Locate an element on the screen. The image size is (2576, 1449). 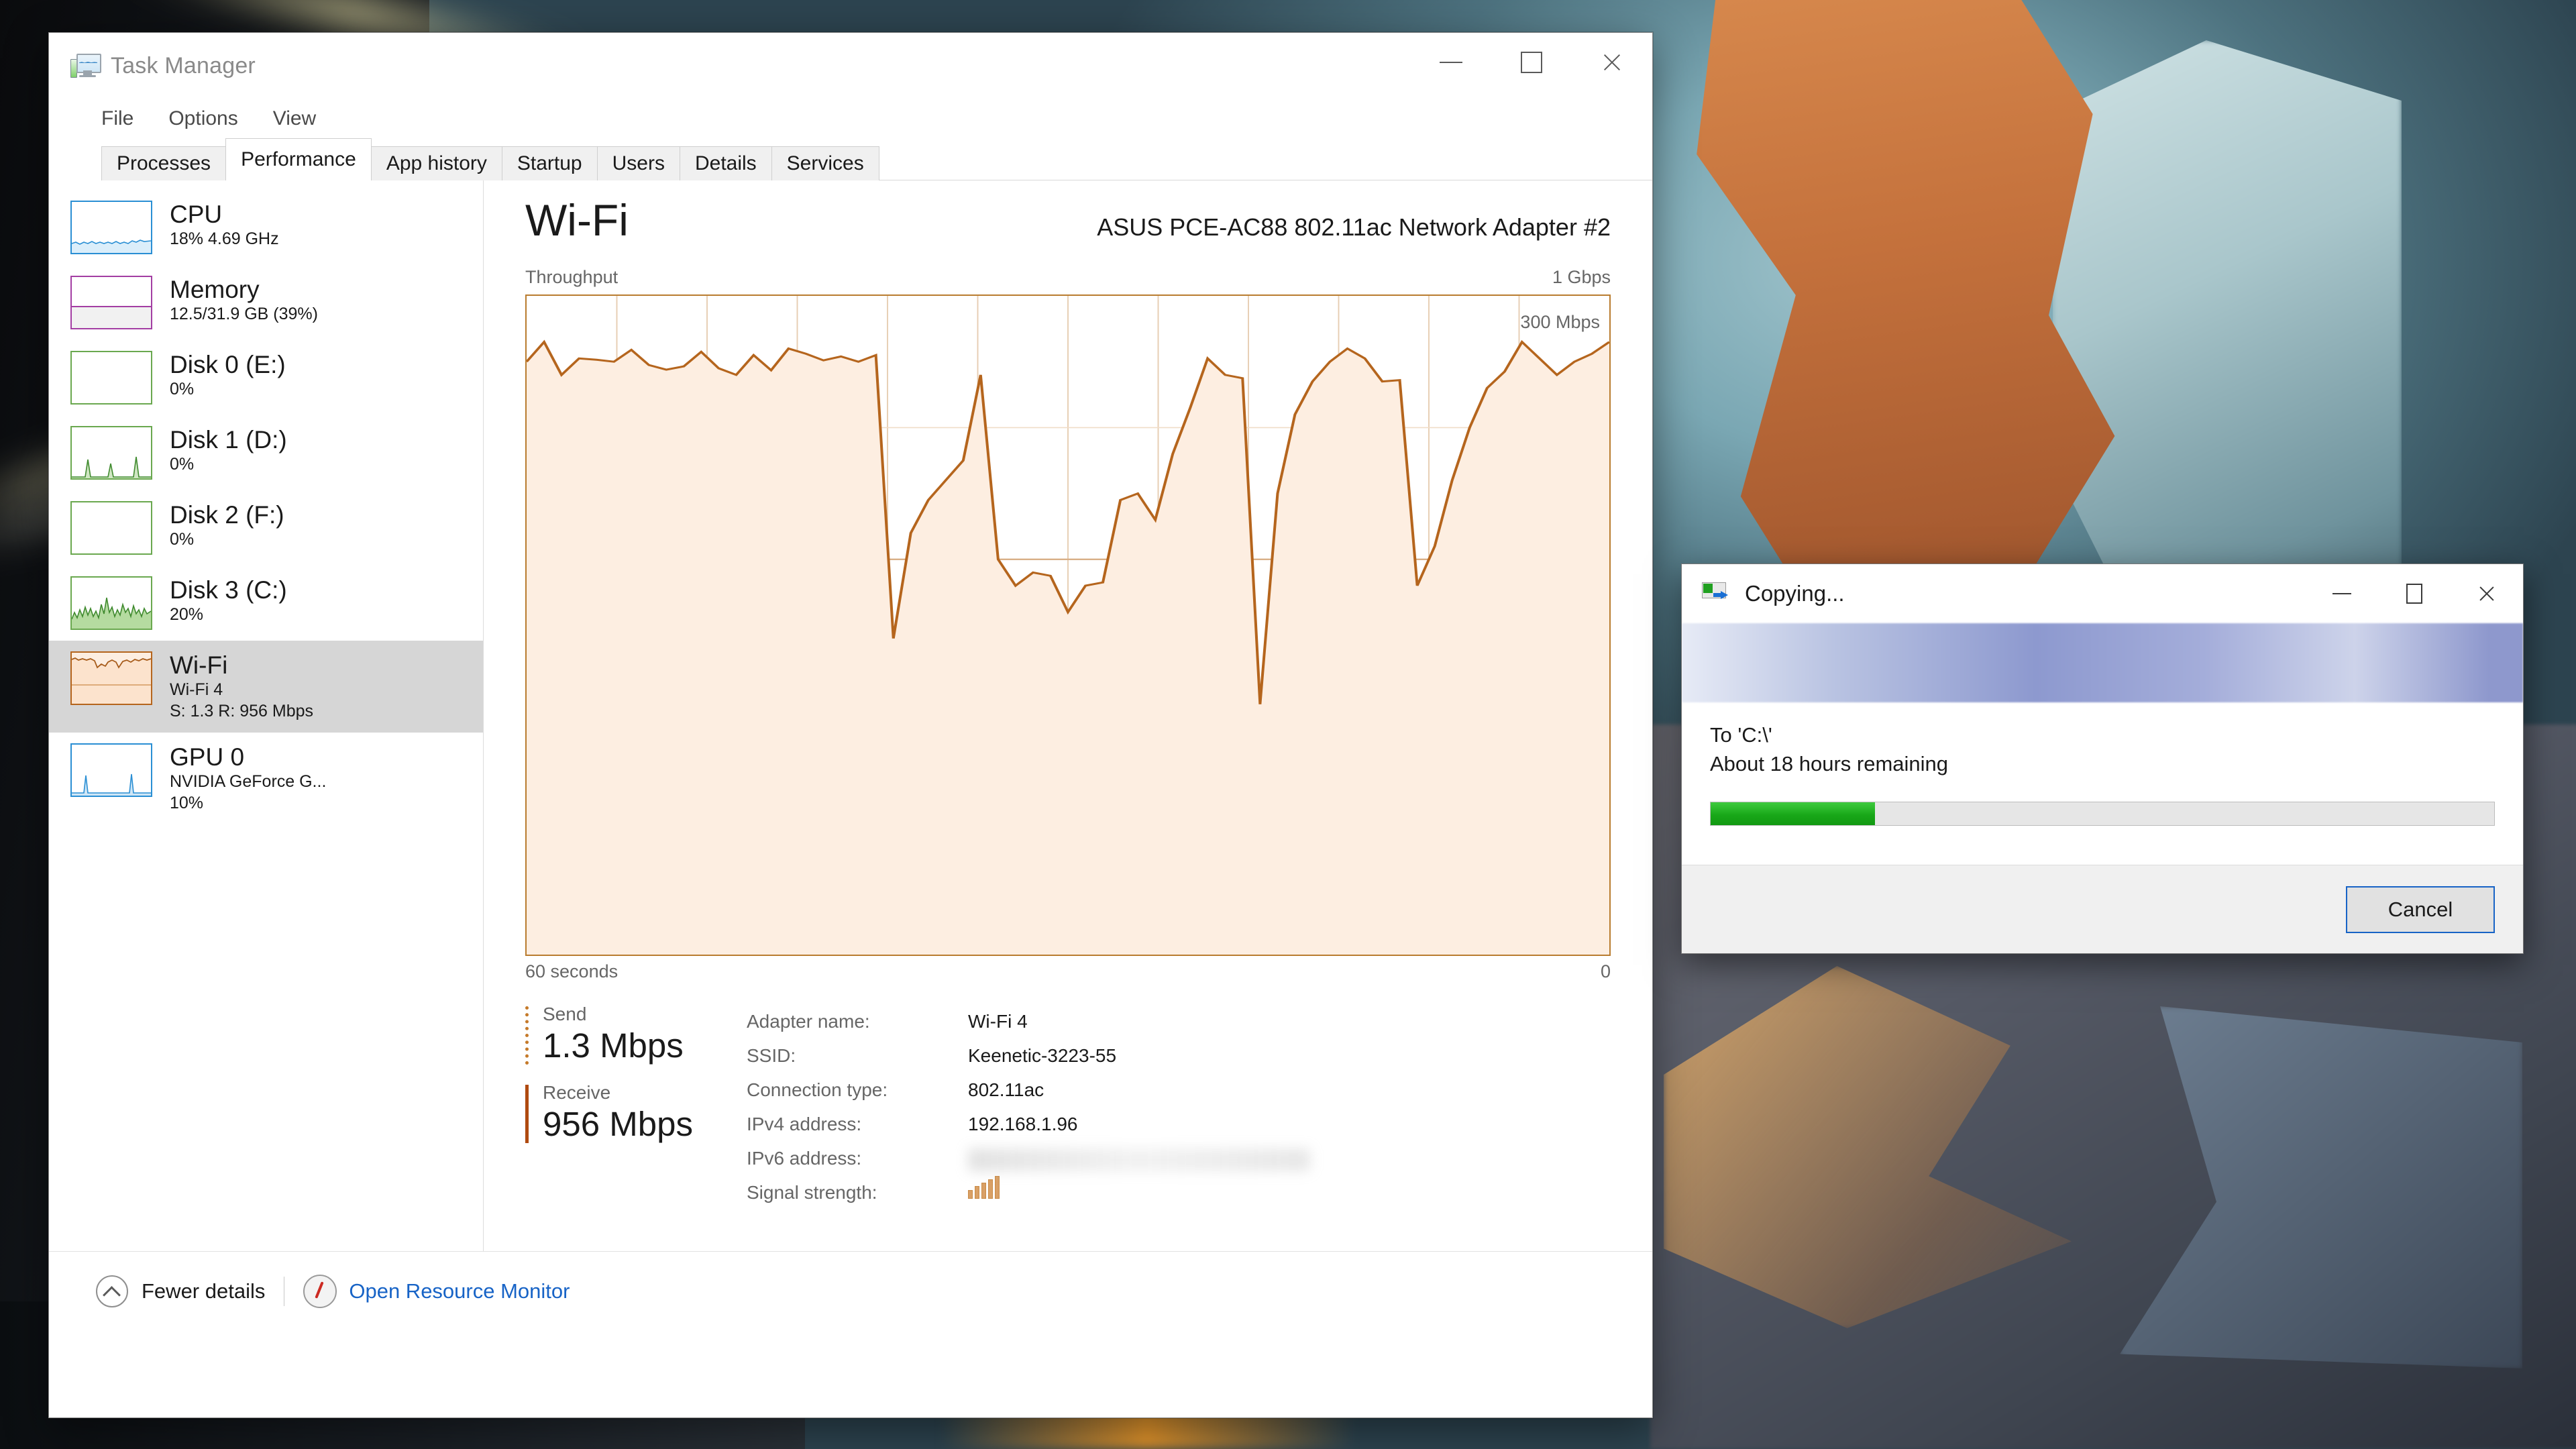
tab-details: Details is located at coordinates (725, 163).